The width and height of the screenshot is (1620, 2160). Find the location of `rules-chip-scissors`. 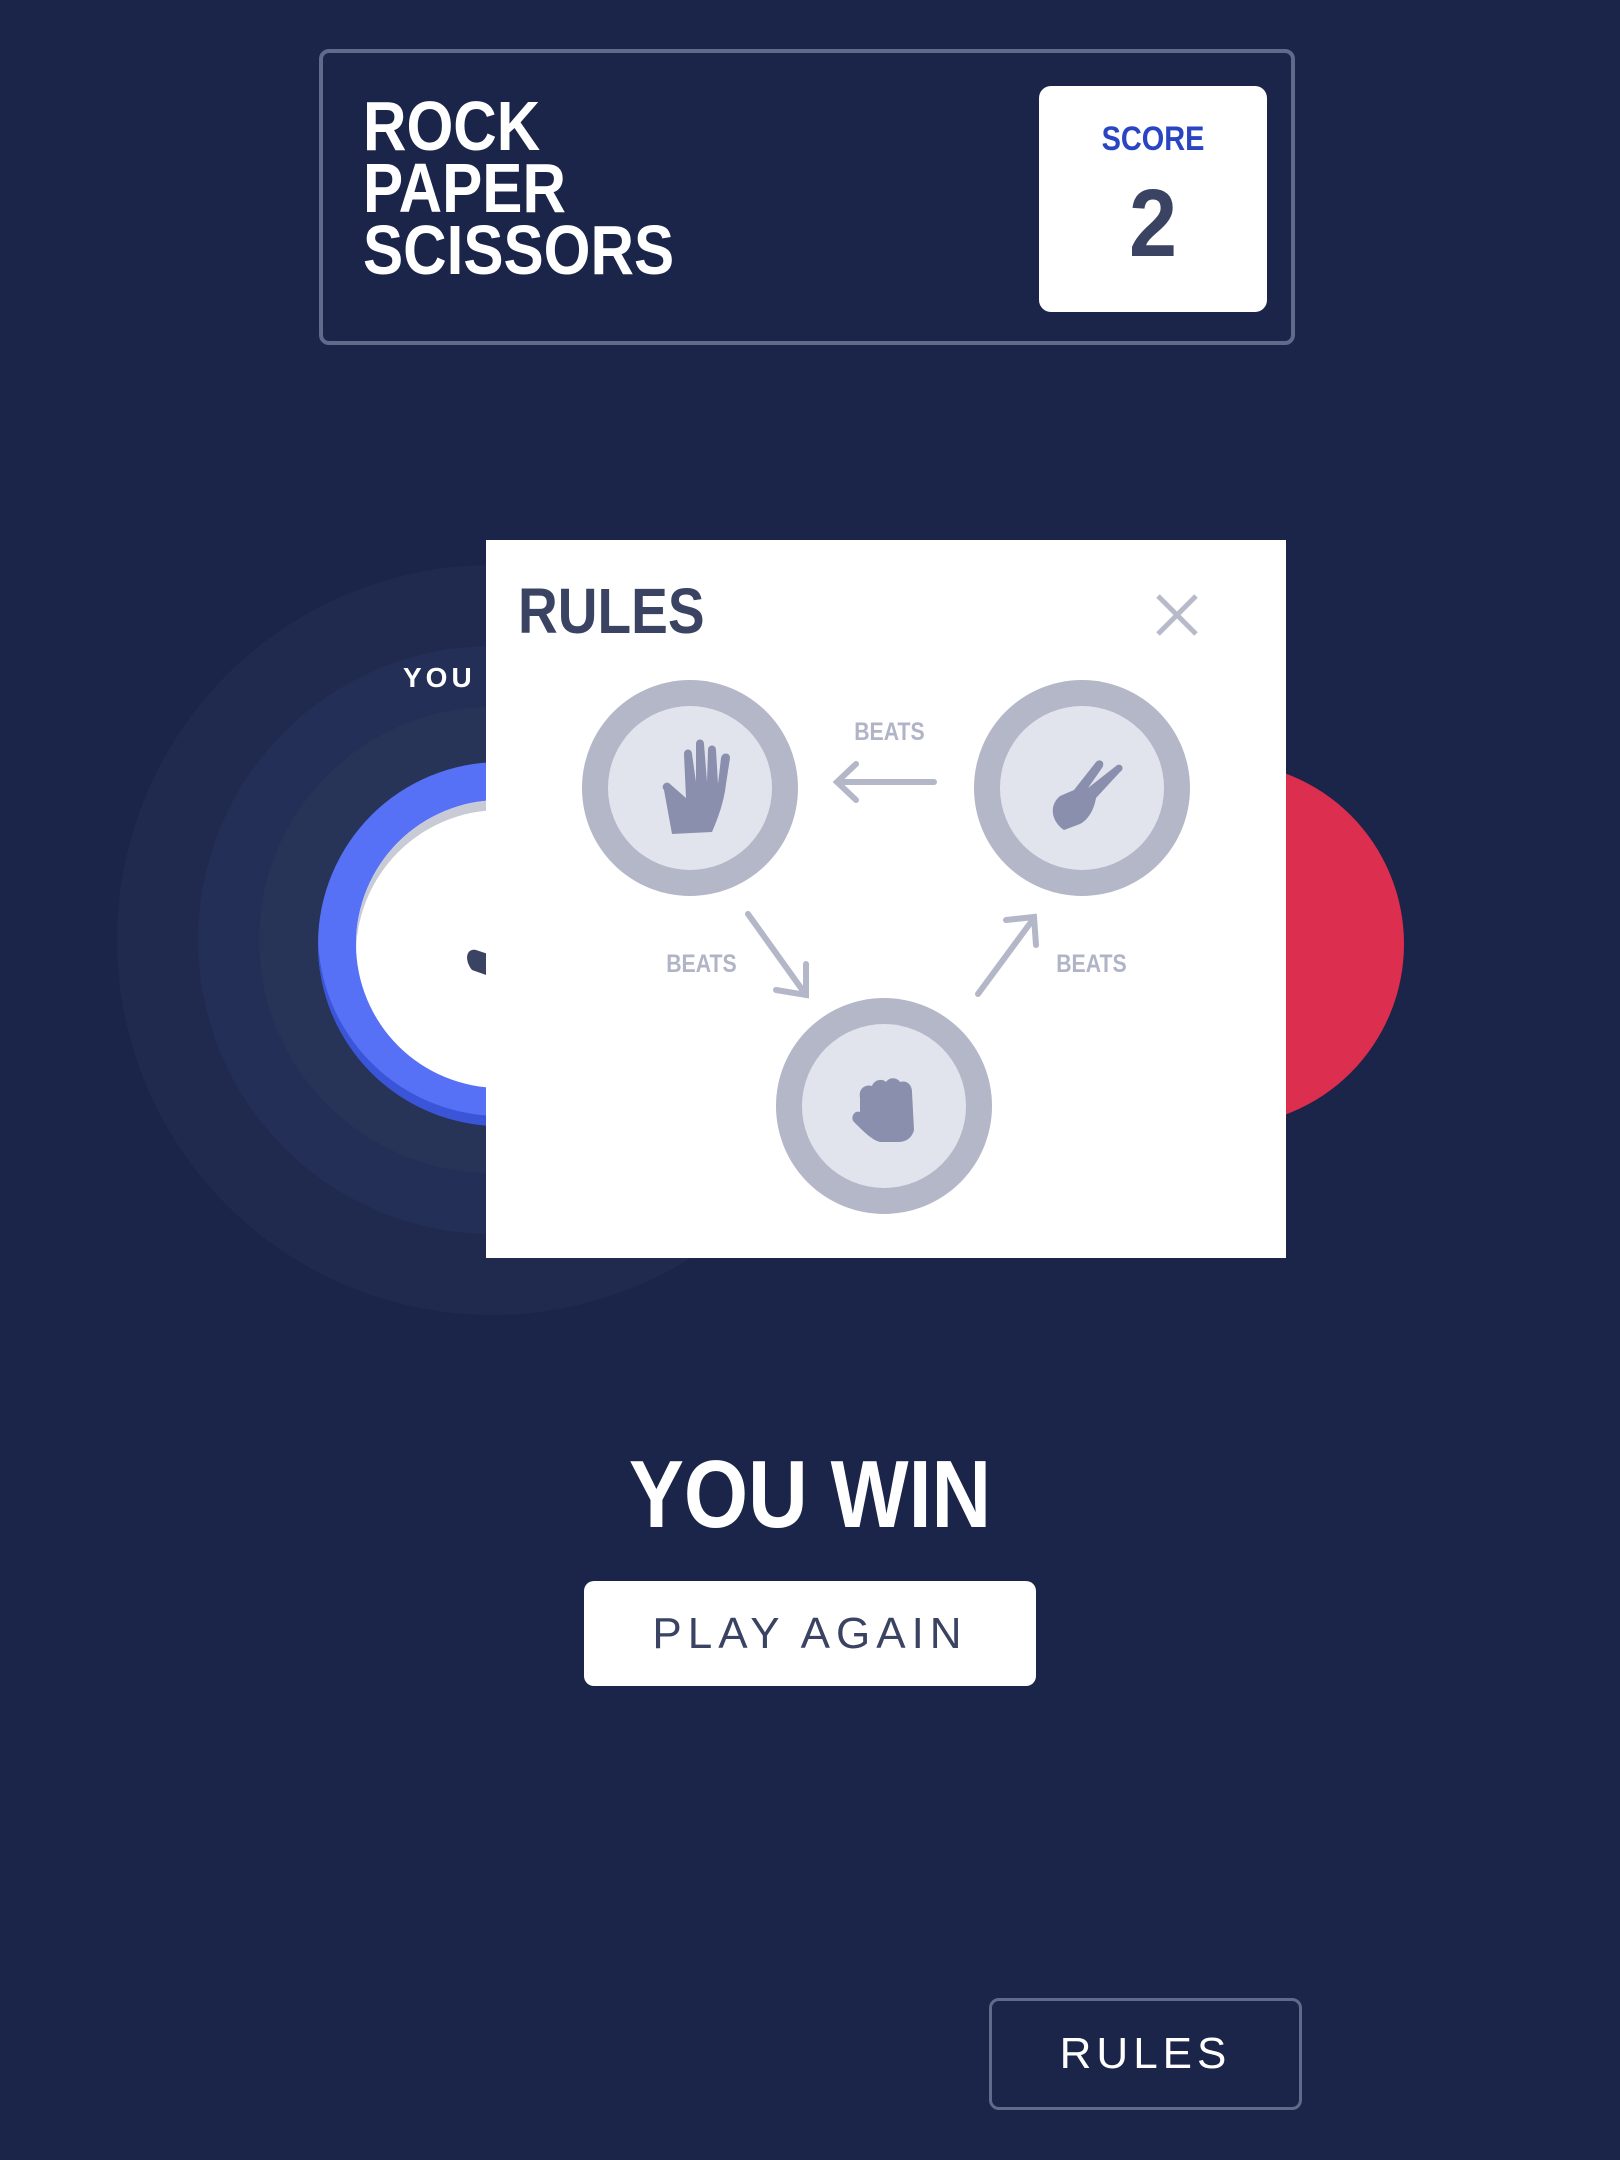

rules-chip-scissors is located at coordinates (1082, 788).